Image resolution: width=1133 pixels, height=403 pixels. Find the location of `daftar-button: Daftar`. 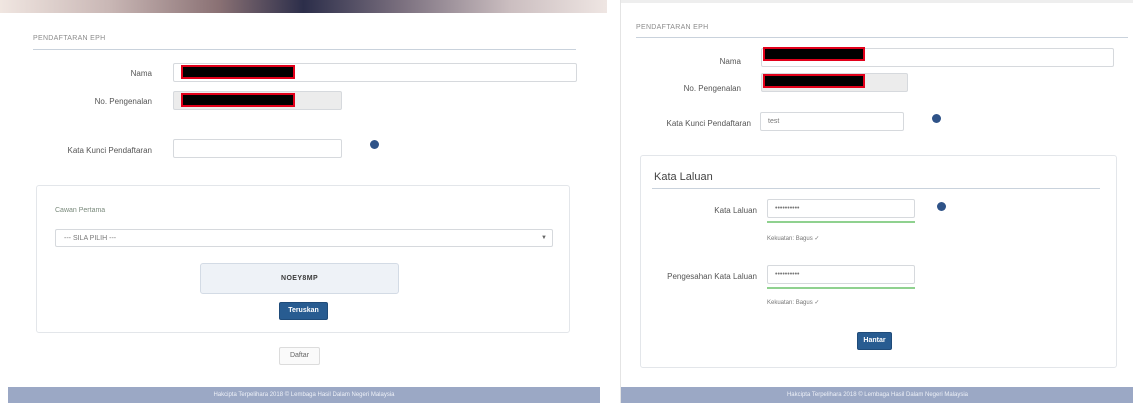

daftar-button: Daftar is located at coordinates (299, 356).